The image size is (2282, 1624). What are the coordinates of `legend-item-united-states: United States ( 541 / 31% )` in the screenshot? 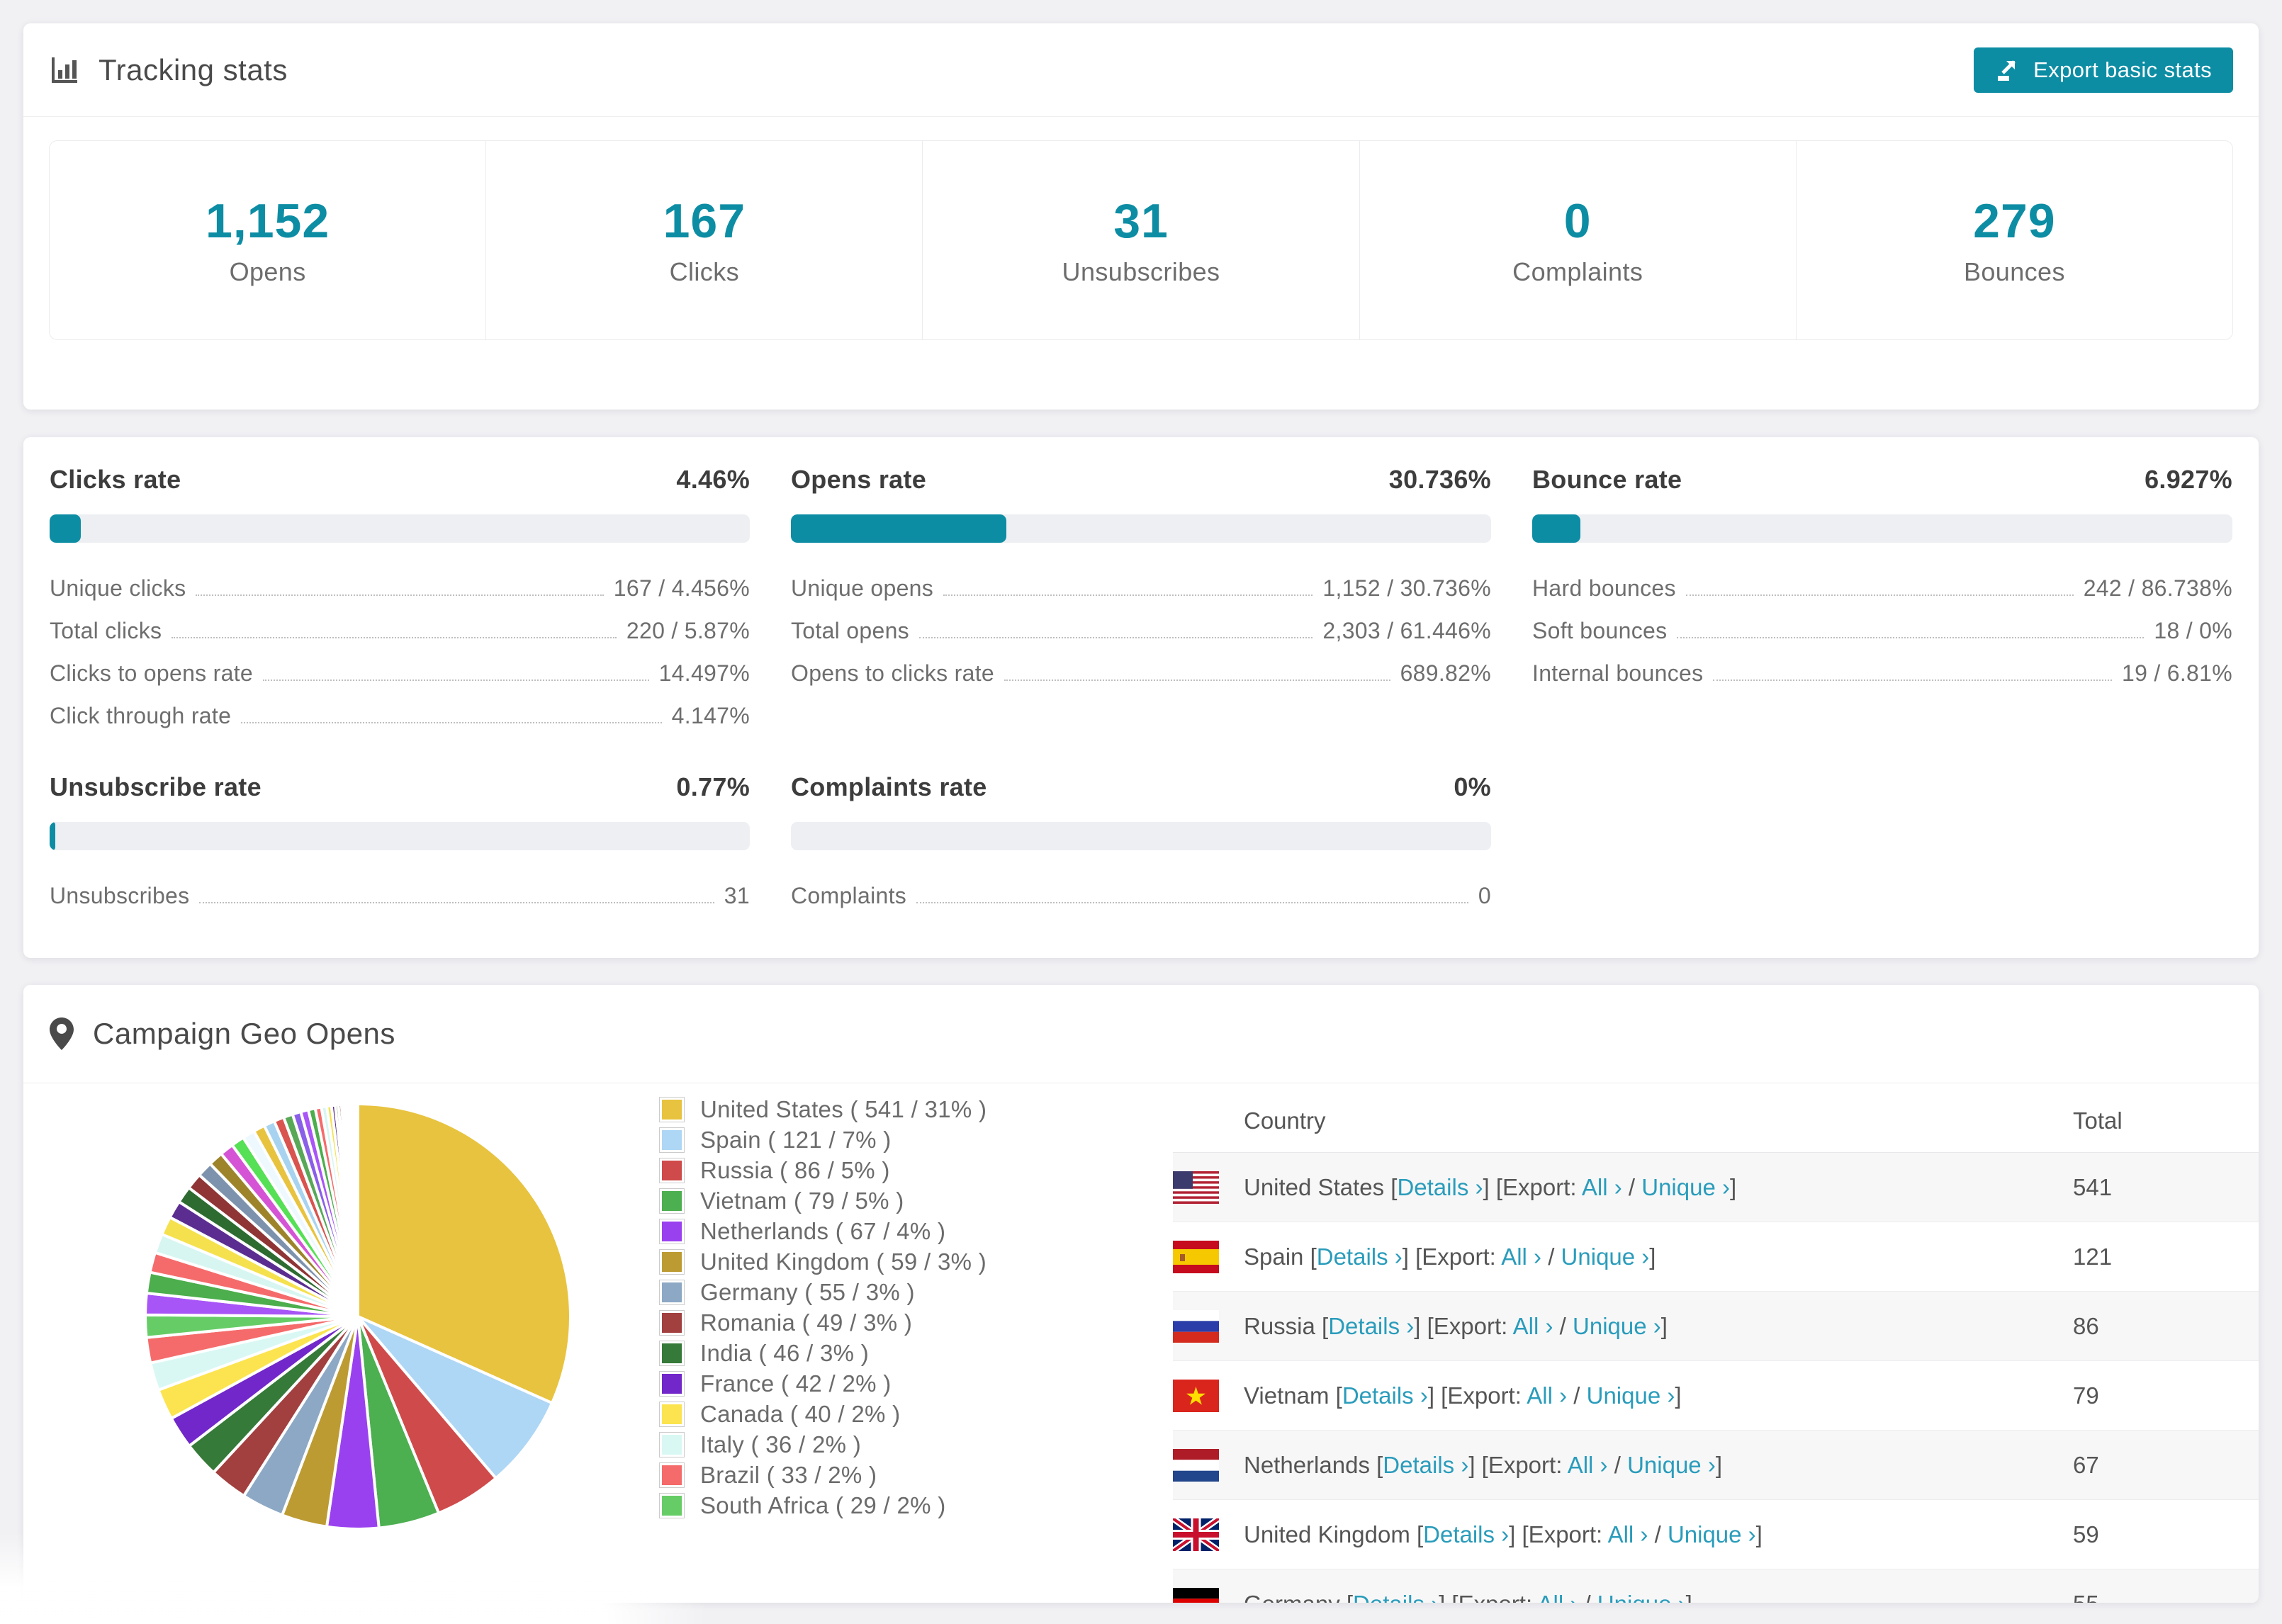 It's located at (823, 1109).